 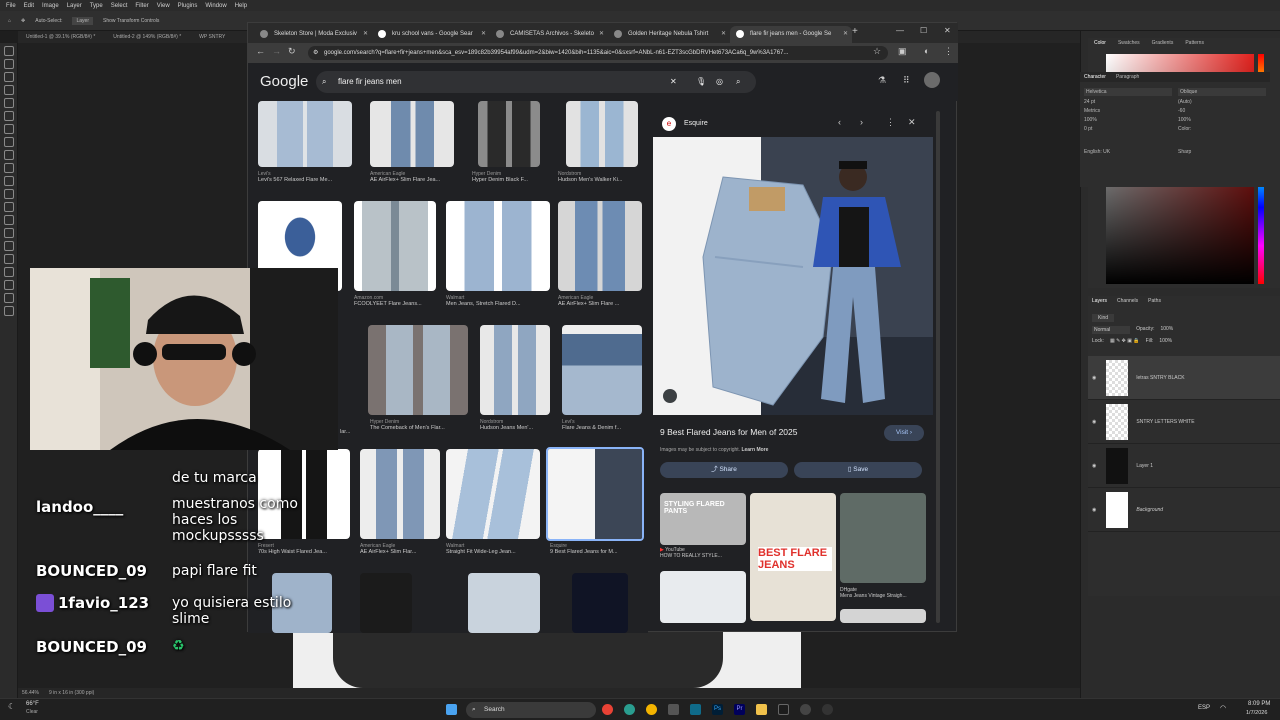 What do you see at coordinates (9, 181) in the screenshot?
I see `history-brush-icon` at bounding box center [9, 181].